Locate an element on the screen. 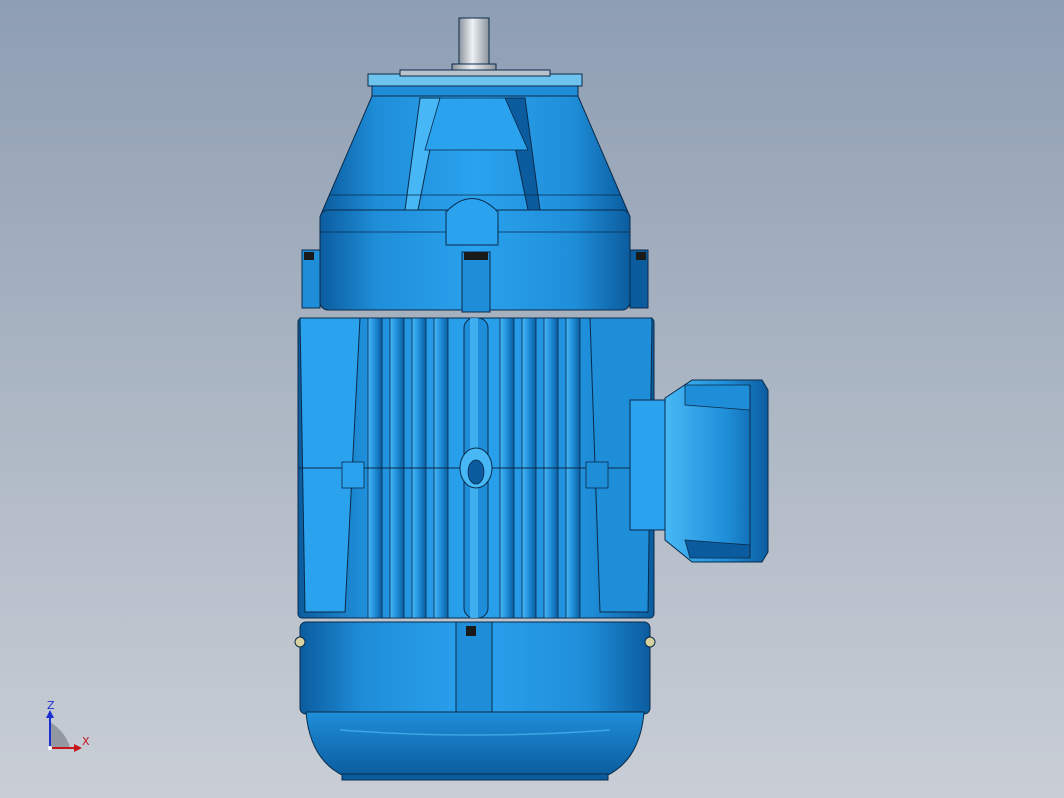 This screenshot has height=798, width=1064. top-flange is located at coordinates (475, 83).